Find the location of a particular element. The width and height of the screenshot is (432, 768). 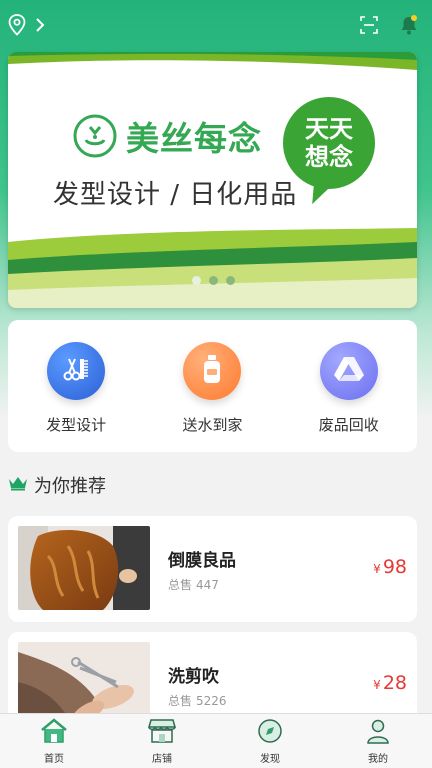

location-pin-icon is located at coordinates (17, 25).